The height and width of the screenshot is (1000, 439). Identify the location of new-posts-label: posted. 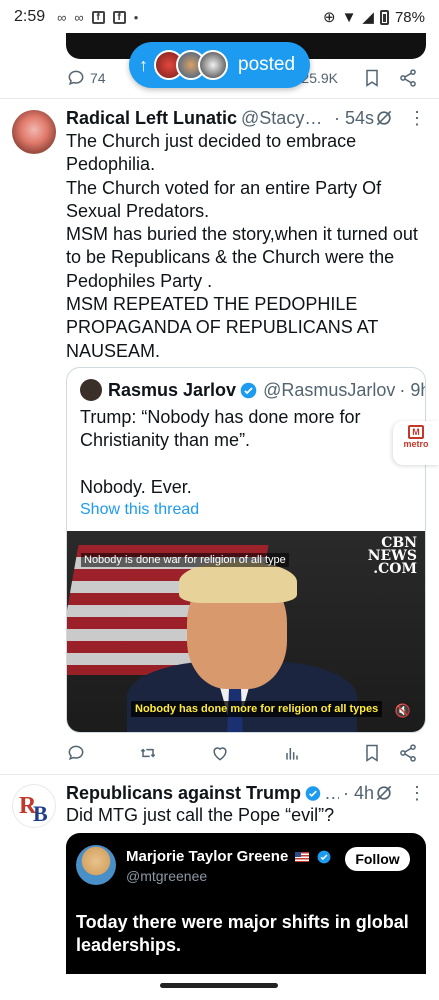
(267, 64).